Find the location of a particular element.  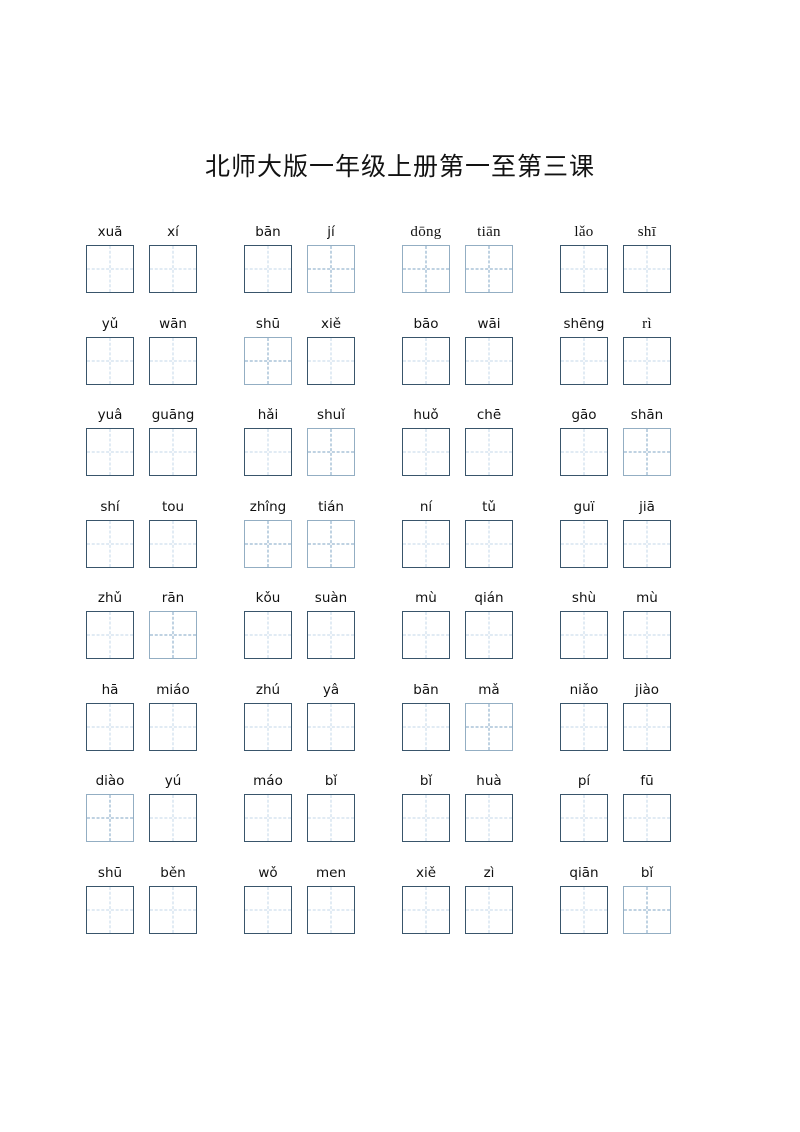

character-cell: men is located at coordinates (331, 897).